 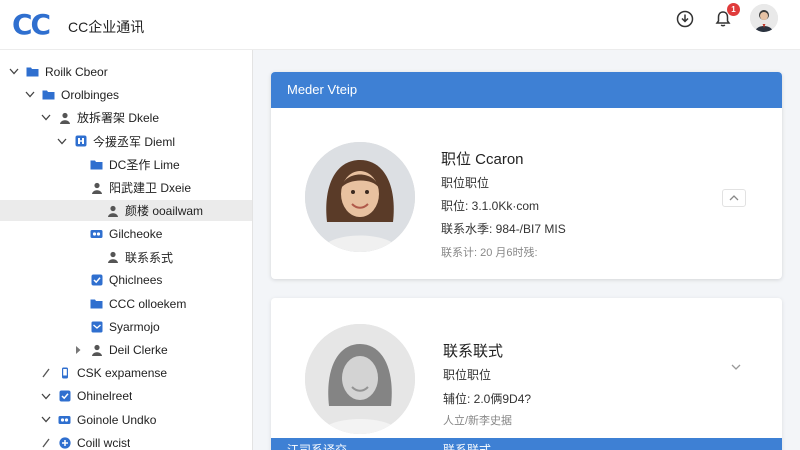 What do you see at coordinates (104, 442) in the screenshot?
I see `tree-item-label: Coill wcist` at bounding box center [104, 442].